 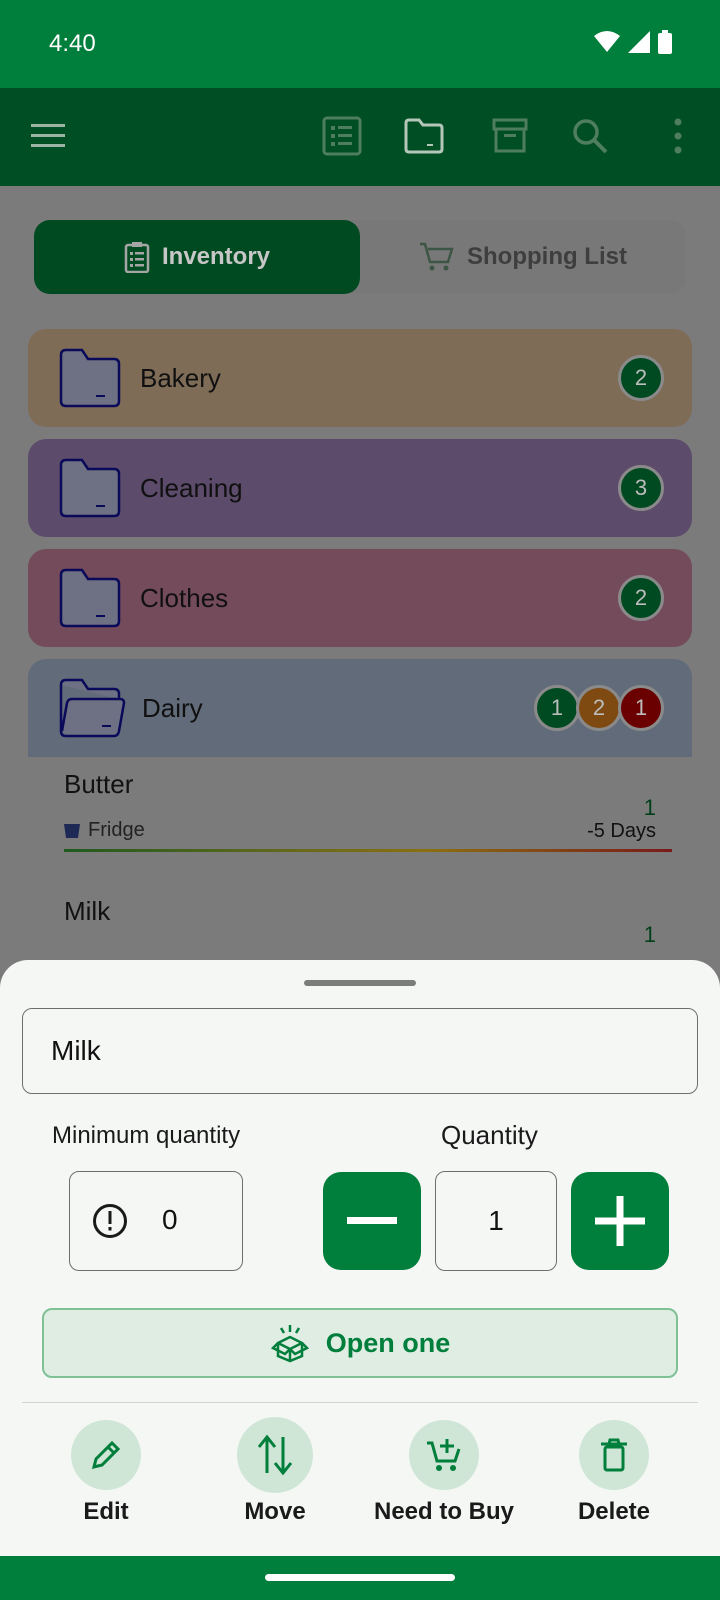 I want to click on open-one-label: Open one, so click(x=388, y=1342).